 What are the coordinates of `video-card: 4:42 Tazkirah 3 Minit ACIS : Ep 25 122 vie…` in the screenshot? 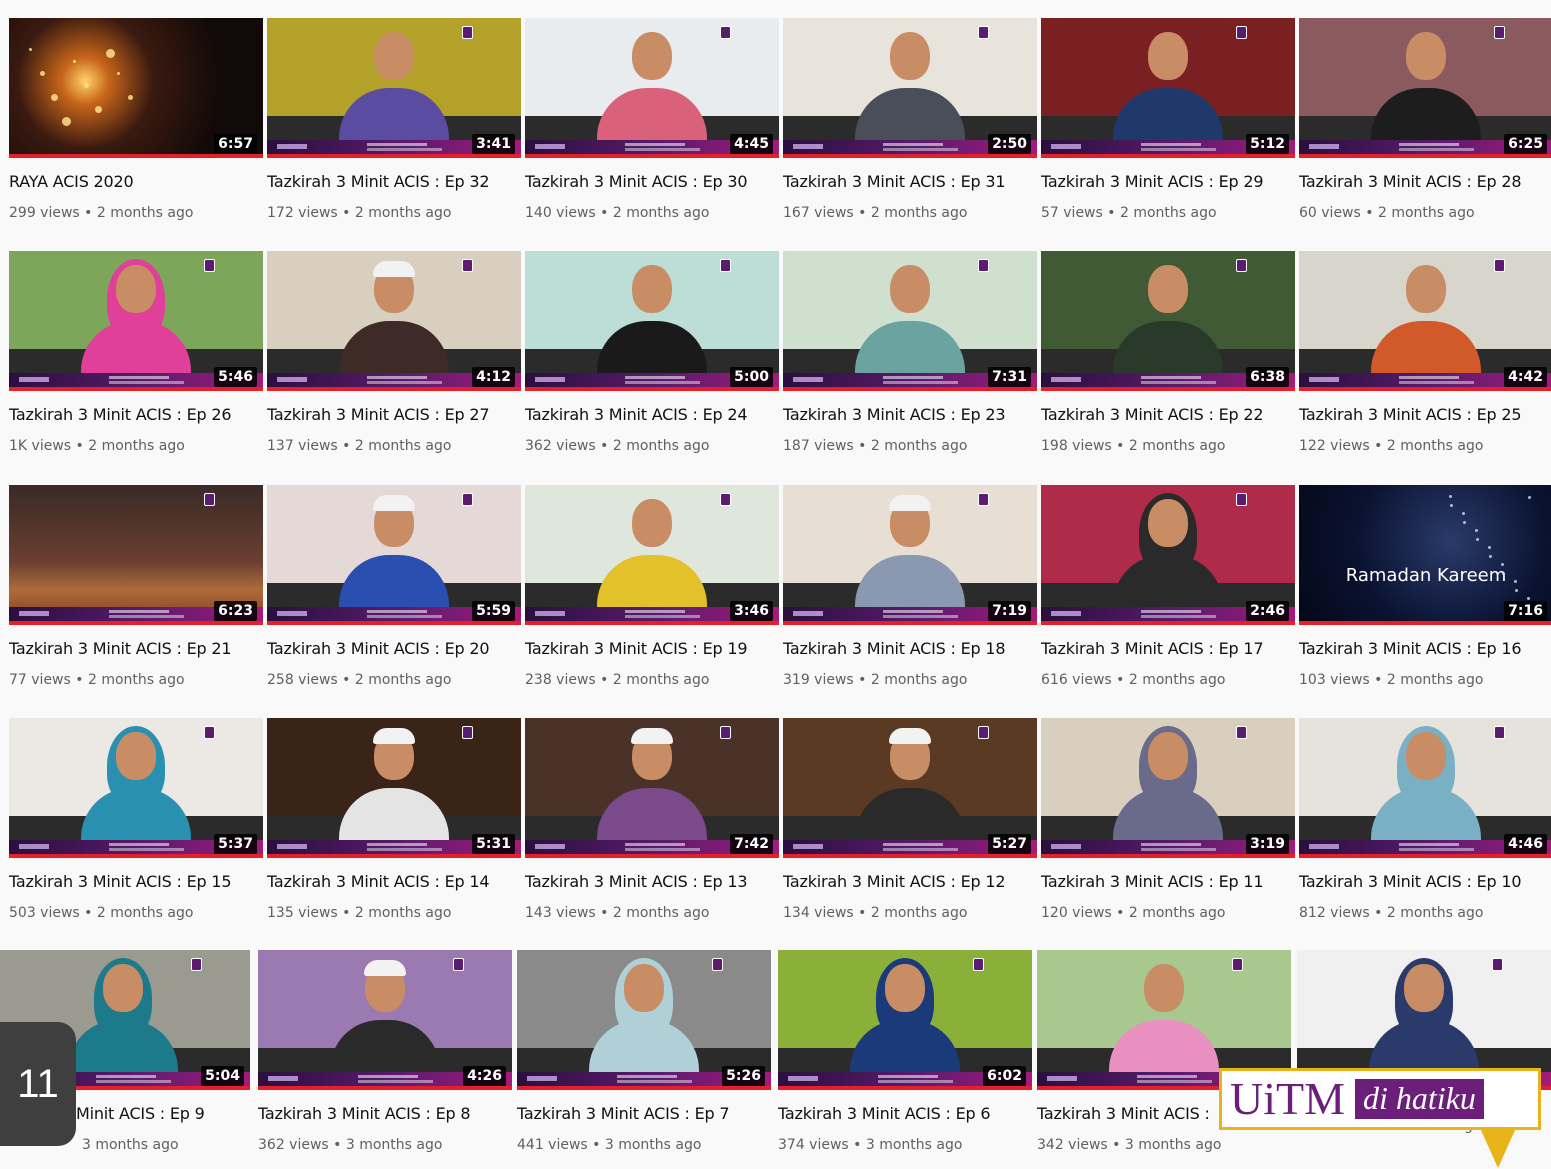 It's located at (1425, 352).